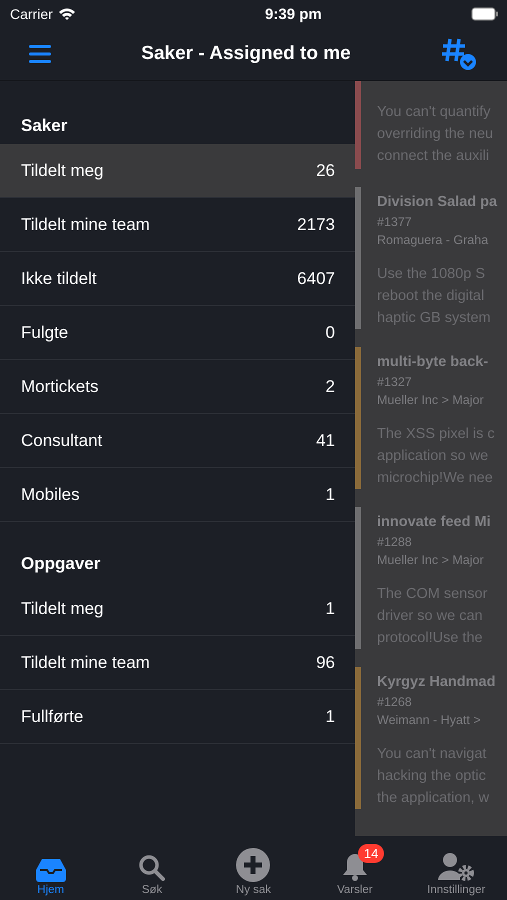 This screenshot has width=507, height=900. What do you see at coordinates (246, 54) in the screenshot?
I see `screen-title: Saker - Assigned to me` at bounding box center [246, 54].